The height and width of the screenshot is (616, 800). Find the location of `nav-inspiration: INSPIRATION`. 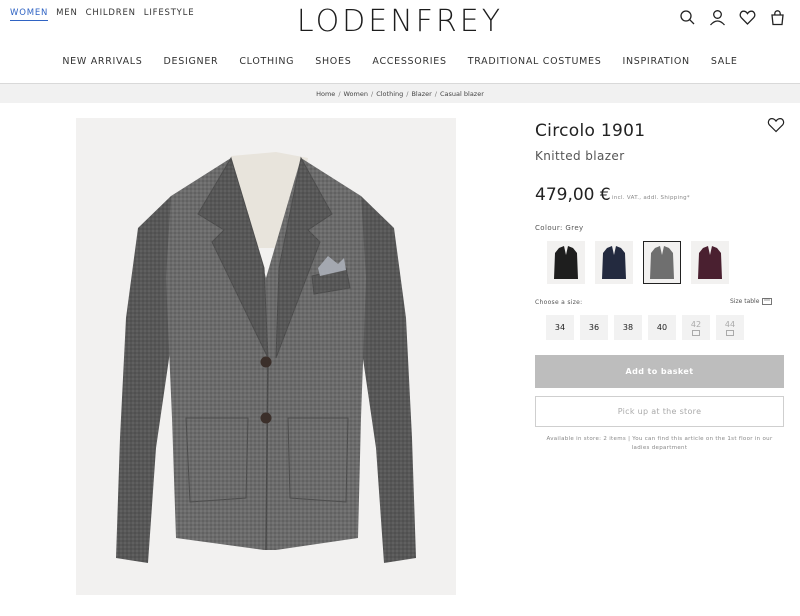

nav-inspiration: INSPIRATION is located at coordinates (655, 61).